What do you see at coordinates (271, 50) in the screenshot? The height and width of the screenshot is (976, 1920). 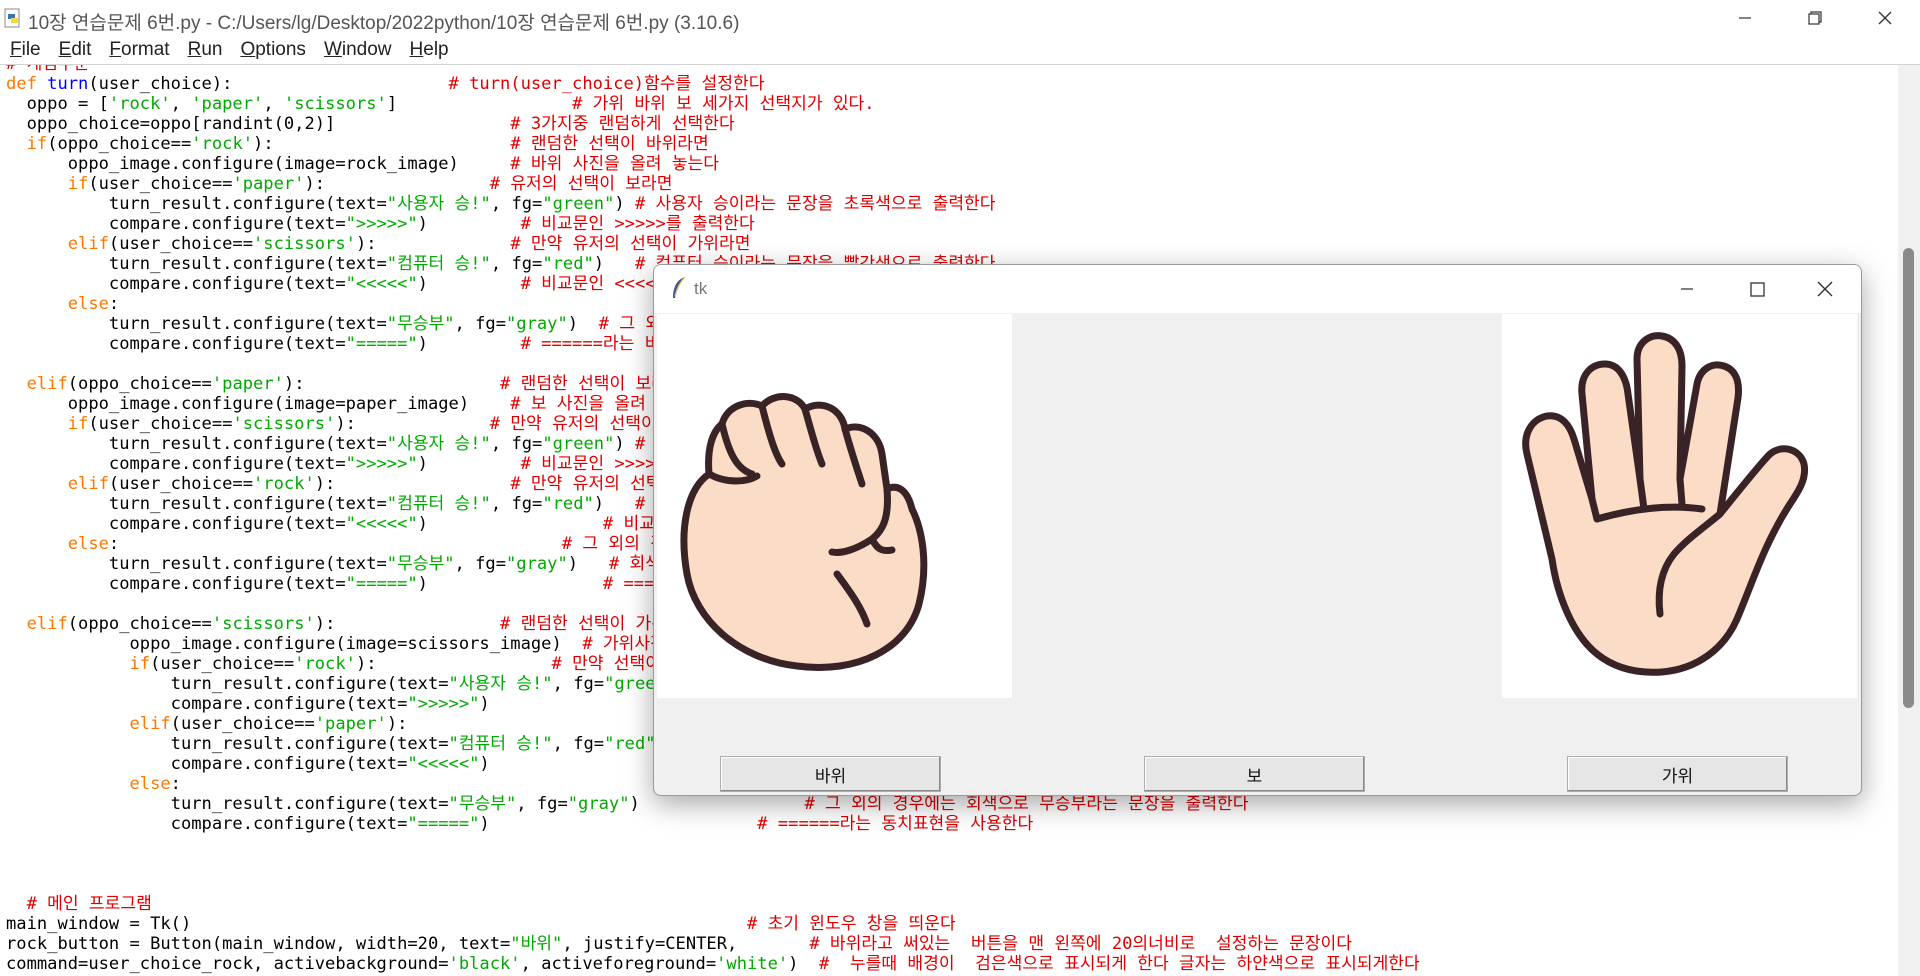 I see `menu-options: Options` at bounding box center [271, 50].